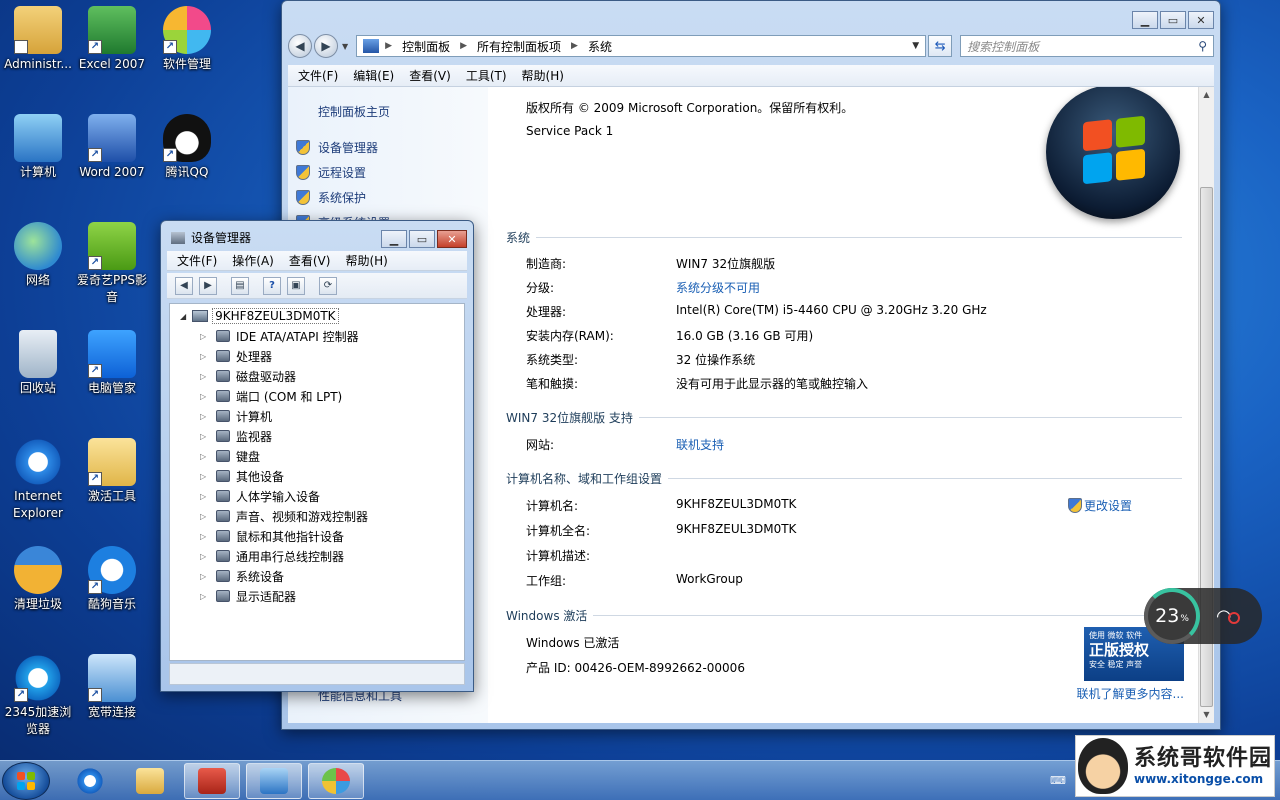  What do you see at coordinates (345, 46) in the screenshot?
I see `history-dropdown-icon: ▼` at bounding box center [345, 46].